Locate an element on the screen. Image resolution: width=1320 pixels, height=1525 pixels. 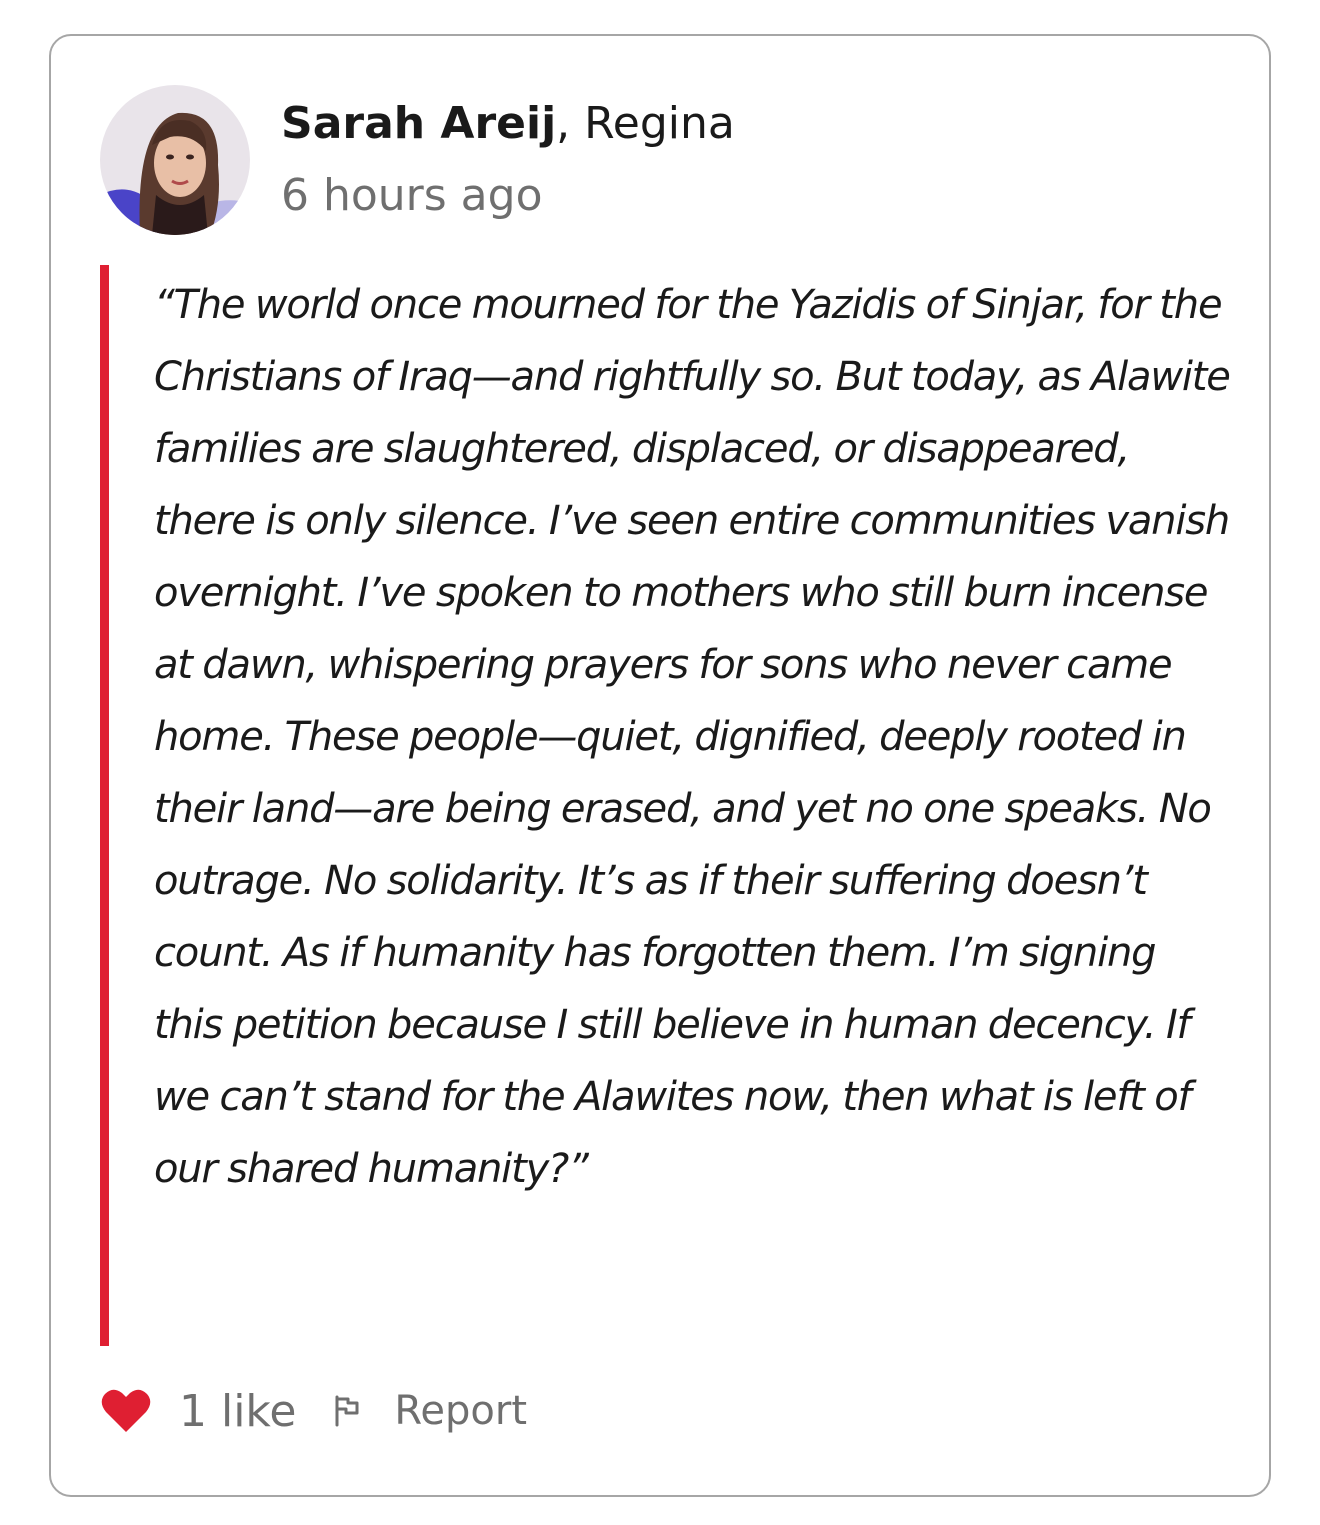
comment-timestamp: 6 hours ago is located at coordinates (412, 195).